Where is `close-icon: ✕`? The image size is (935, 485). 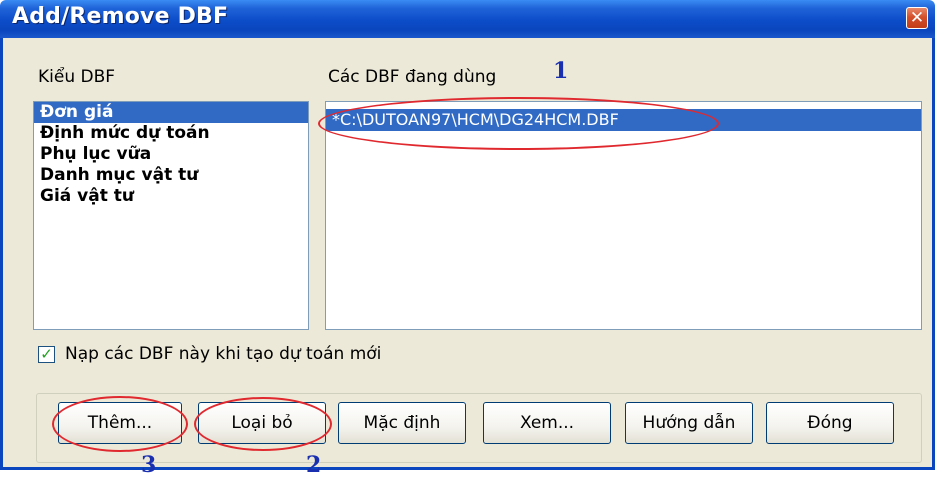 close-icon: ✕ is located at coordinates (917, 18).